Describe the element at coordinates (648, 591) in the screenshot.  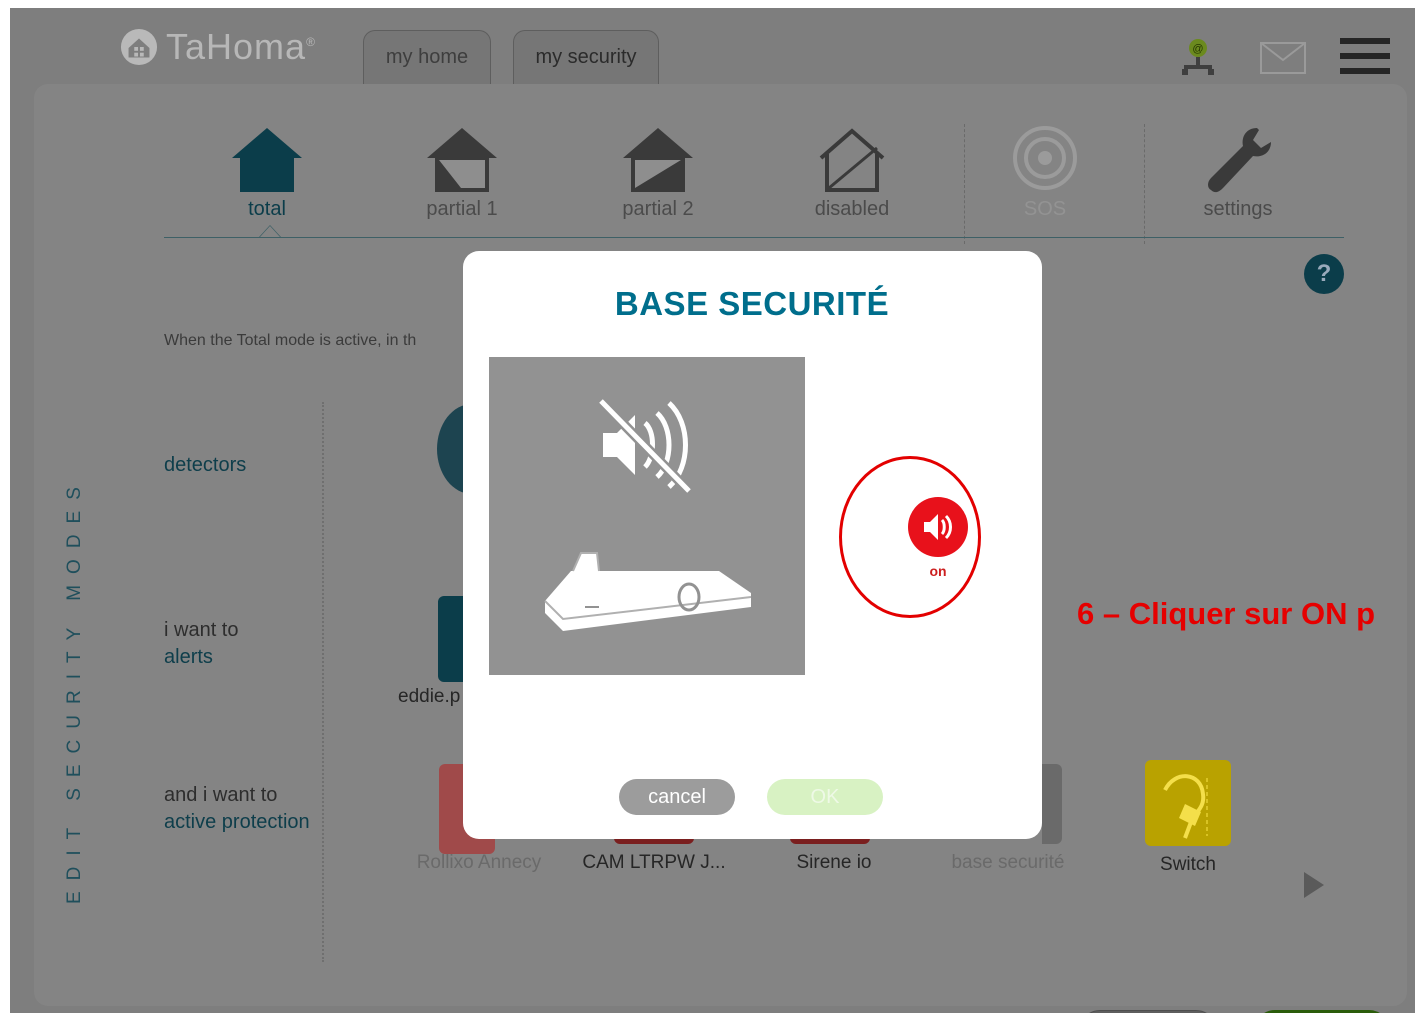
I see `base-station-icon` at that location.